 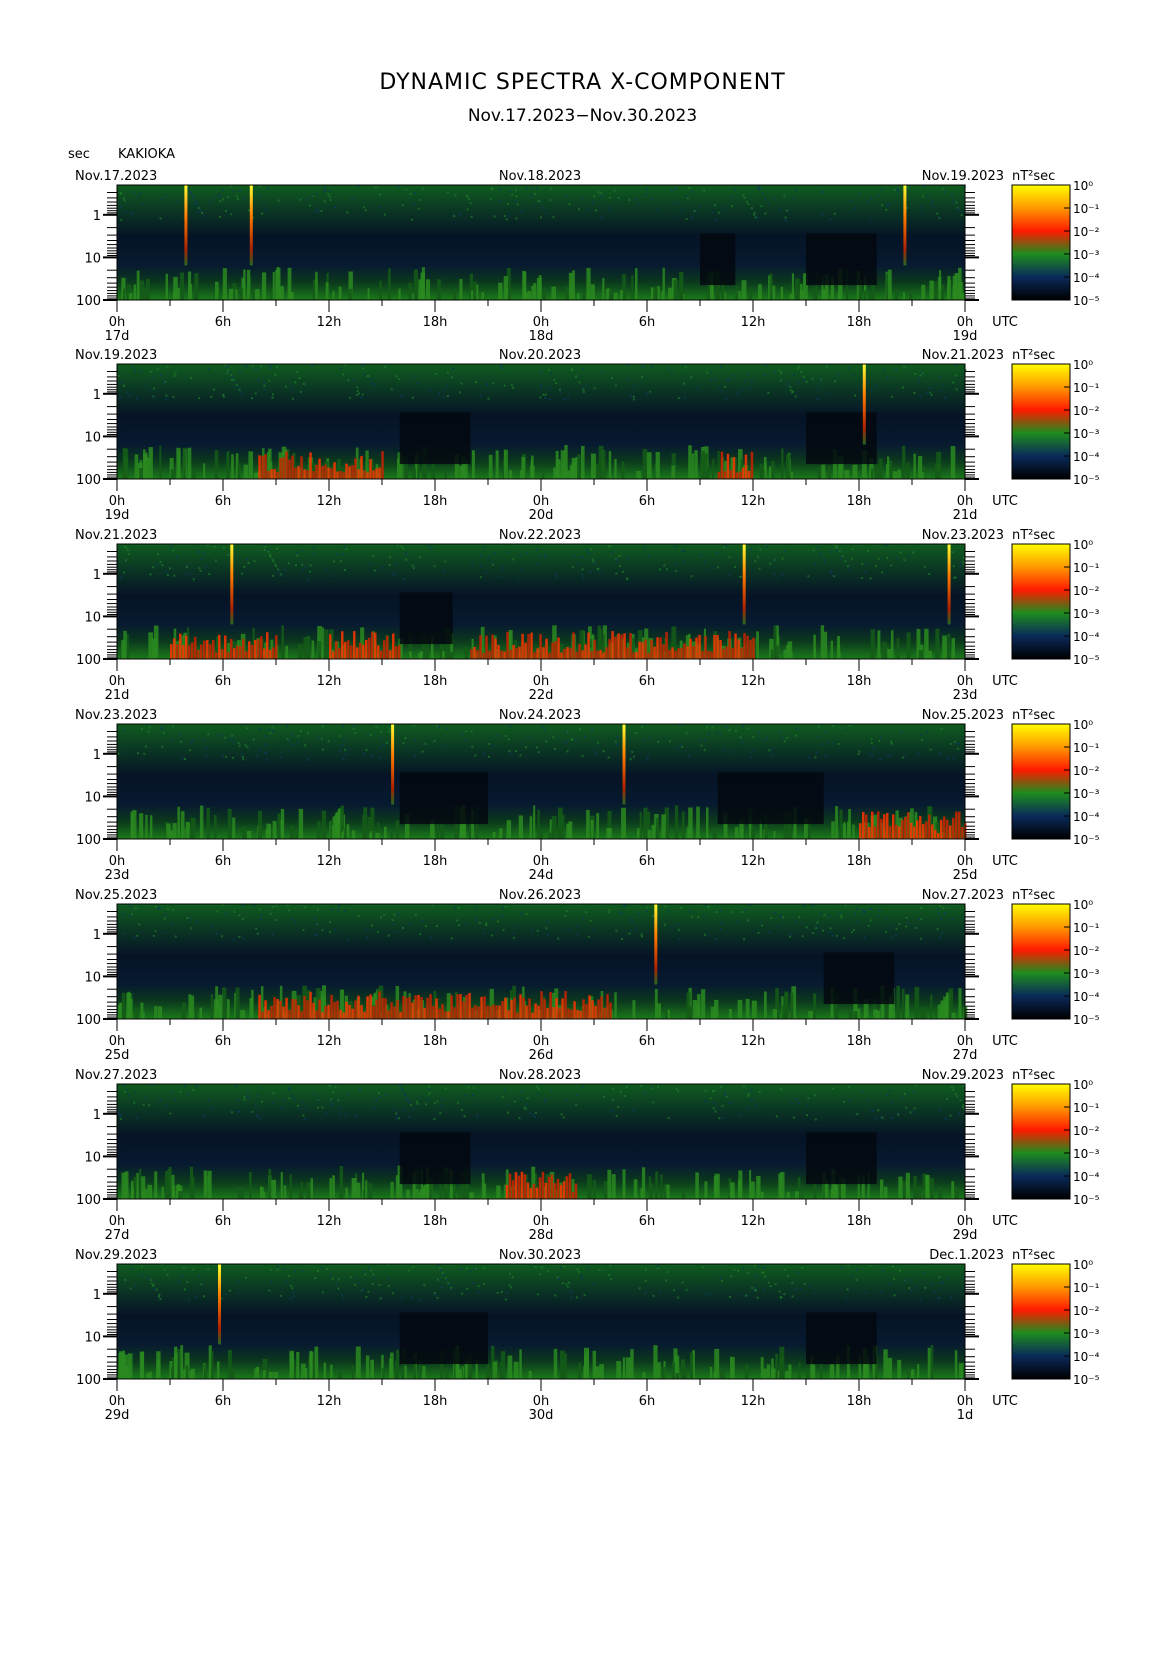 What do you see at coordinates (1086, 748) in the screenshot?
I see `colorbar-tick-label: 10⁻¹` at bounding box center [1086, 748].